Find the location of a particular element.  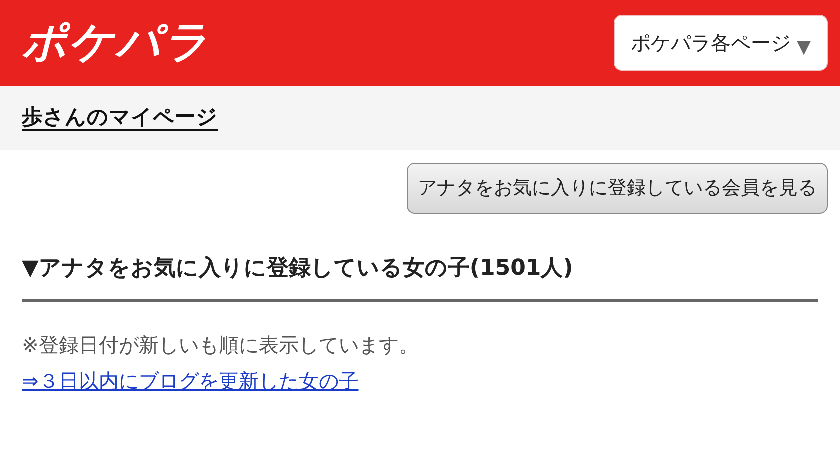

caret-icon: ▼ is located at coordinates (804, 47).